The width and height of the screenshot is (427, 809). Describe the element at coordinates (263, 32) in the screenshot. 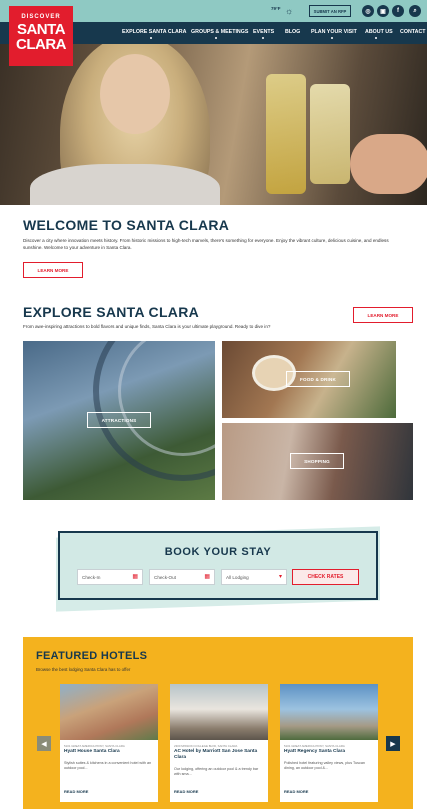

I see `nav-events: EVENTS` at that location.